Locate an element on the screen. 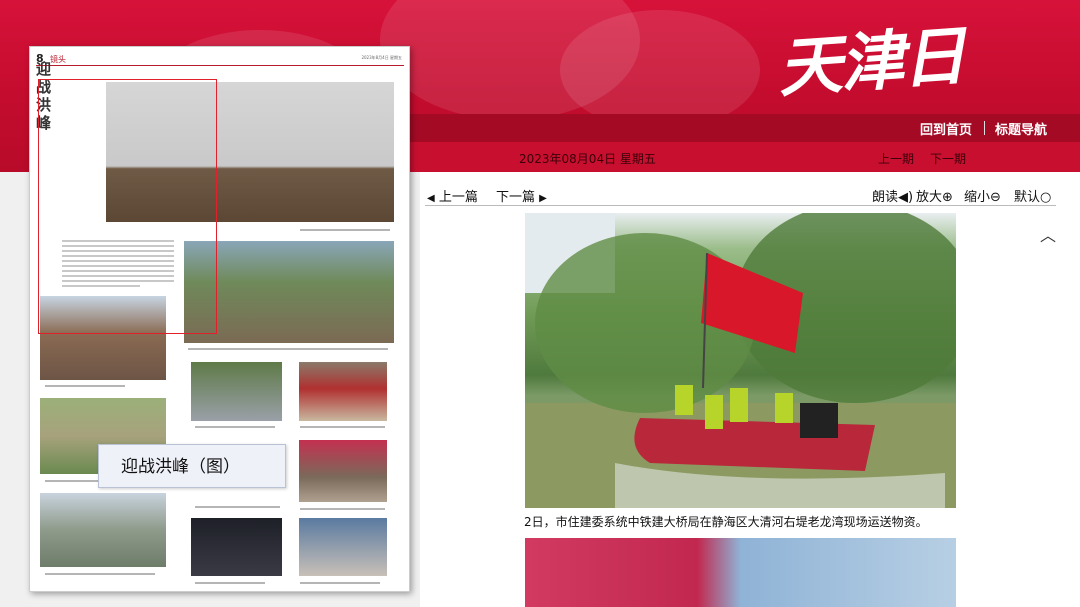  photo-caption: 2日，市住建委系统中铁建大桥局在静海区大清河右堤老龙湾现场运送物资。 is located at coordinates (726, 522).